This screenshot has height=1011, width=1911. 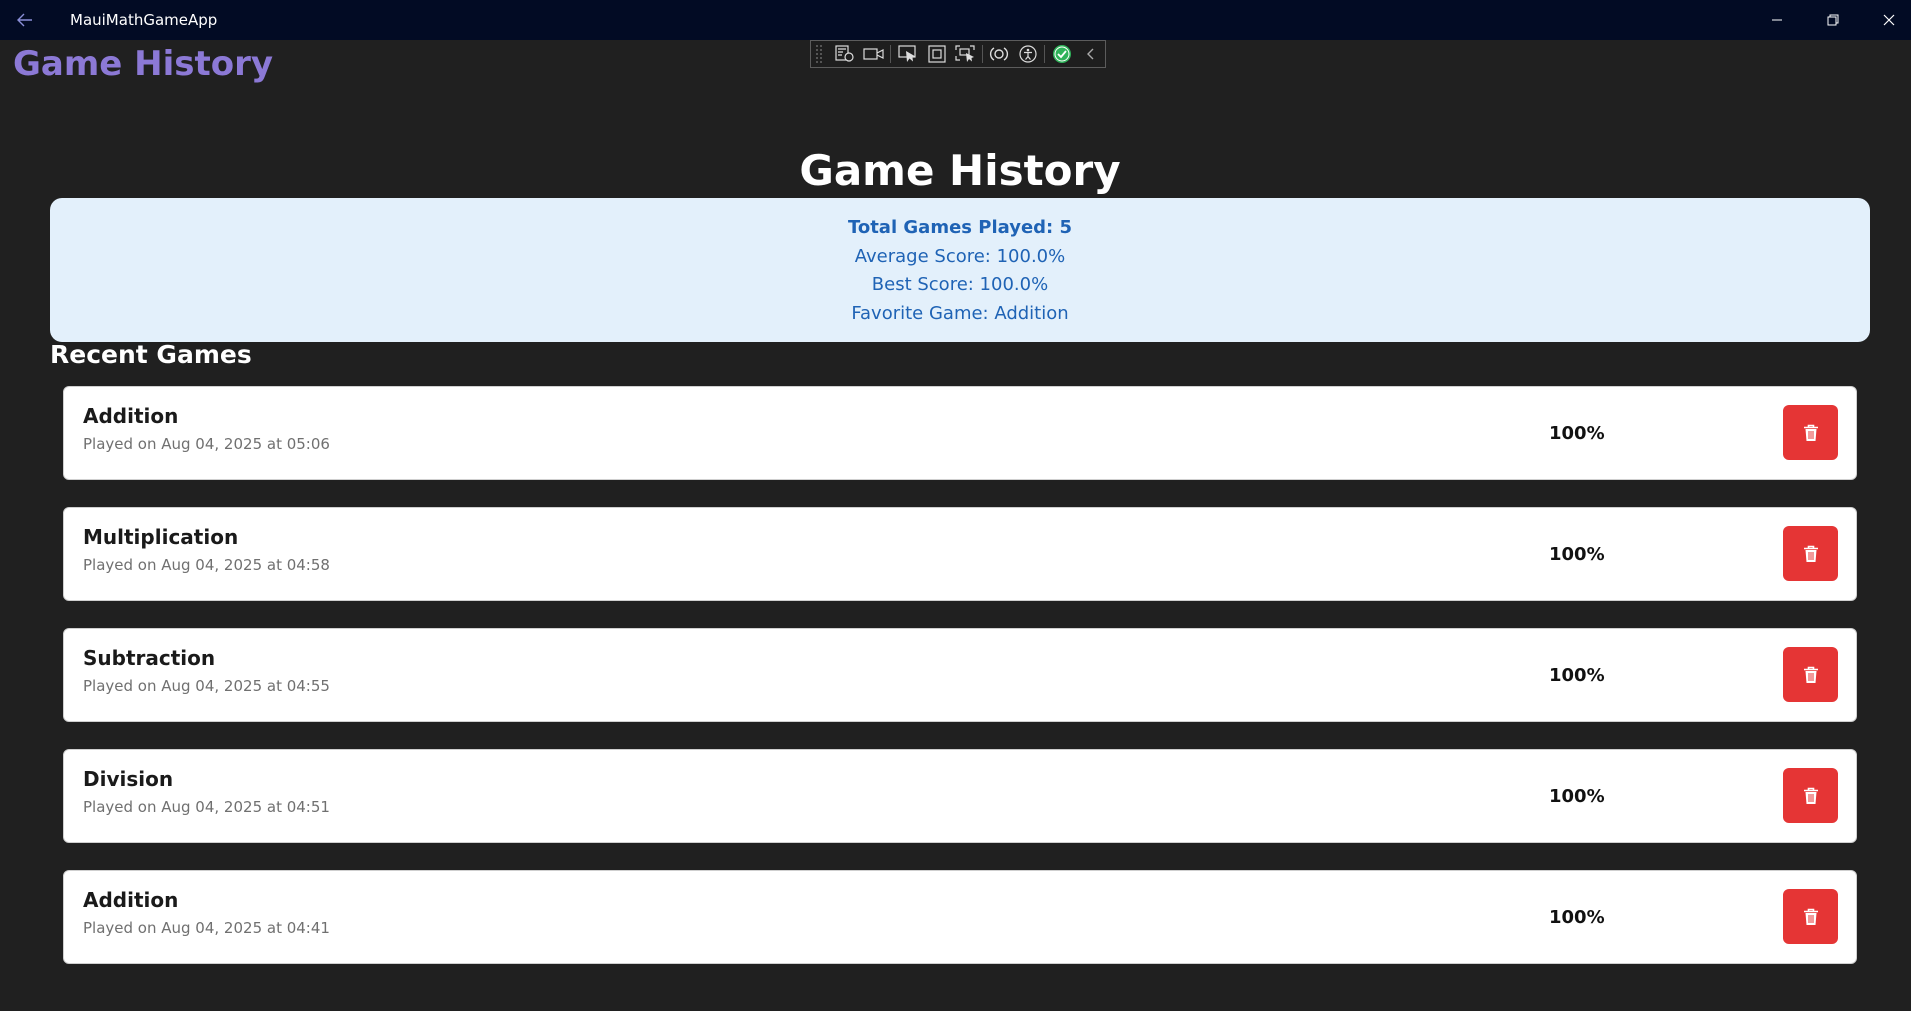 What do you see at coordinates (960, 313) in the screenshot?
I see `favorite-game-stat: Favorite Game: Addition` at bounding box center [960, 313].